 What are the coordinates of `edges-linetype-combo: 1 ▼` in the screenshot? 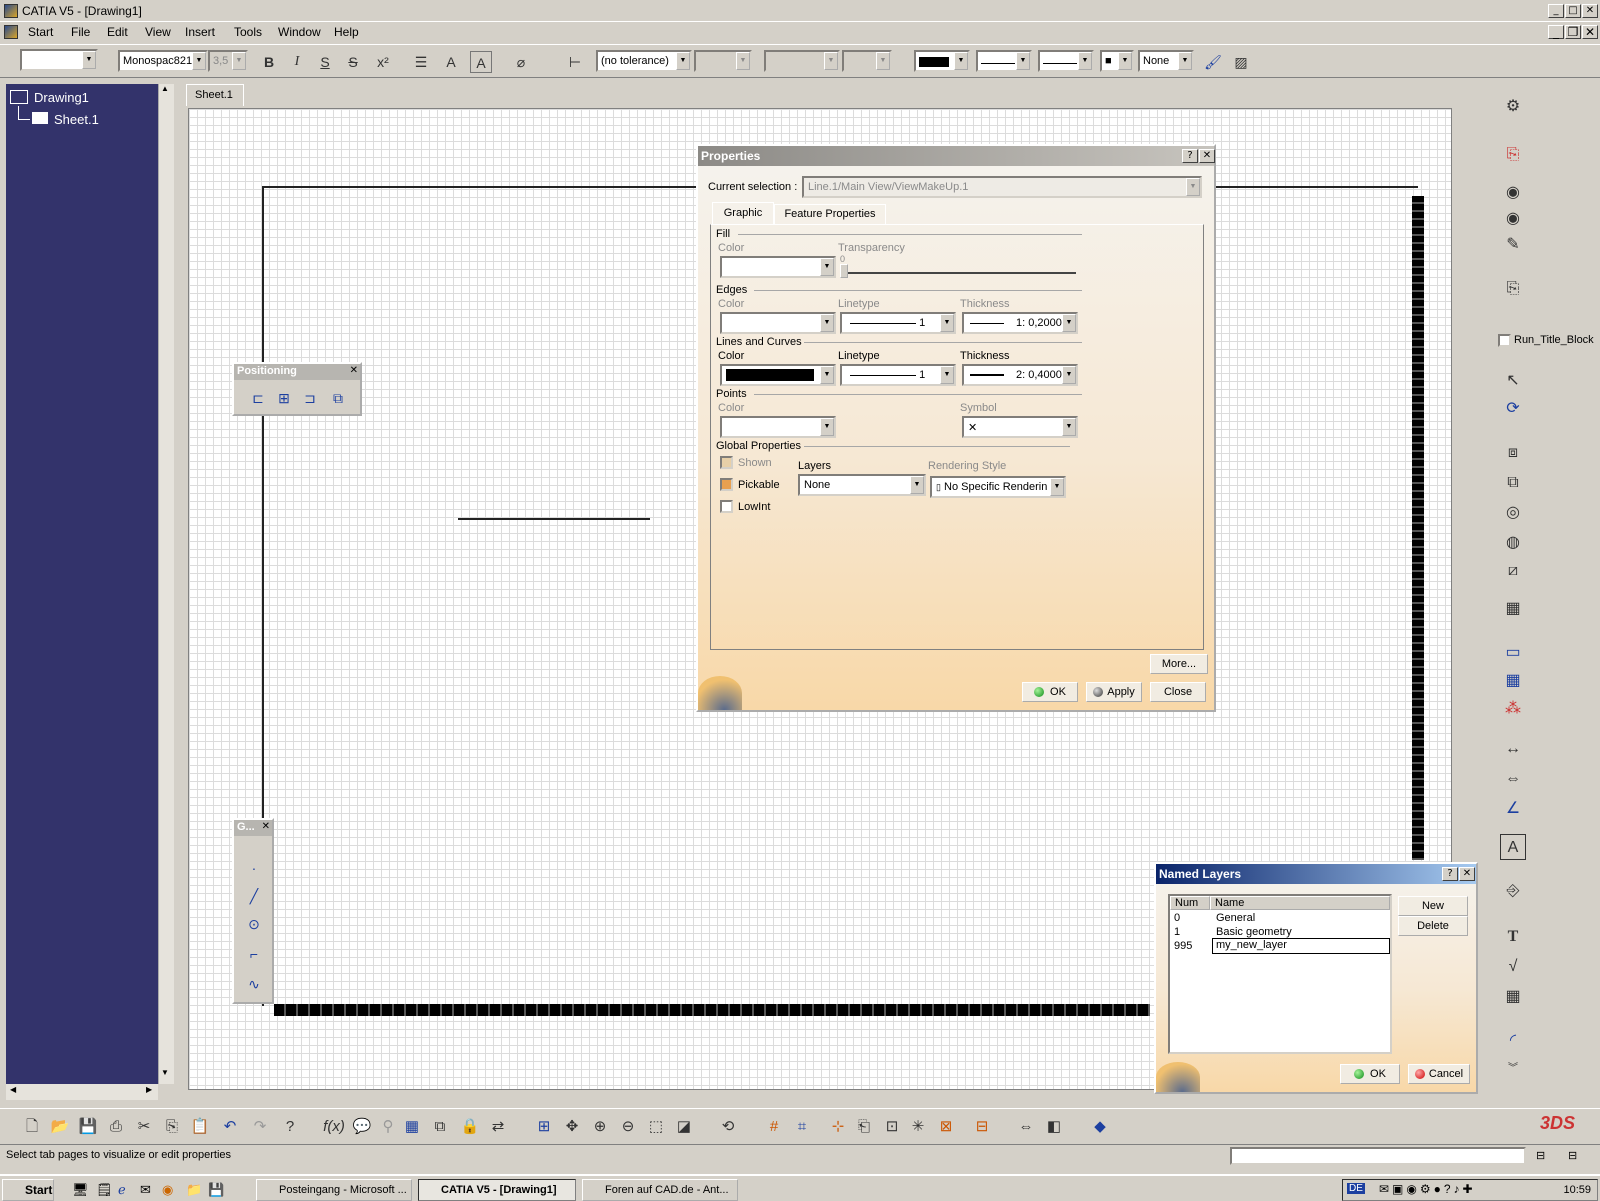 It's located at (898, 323).